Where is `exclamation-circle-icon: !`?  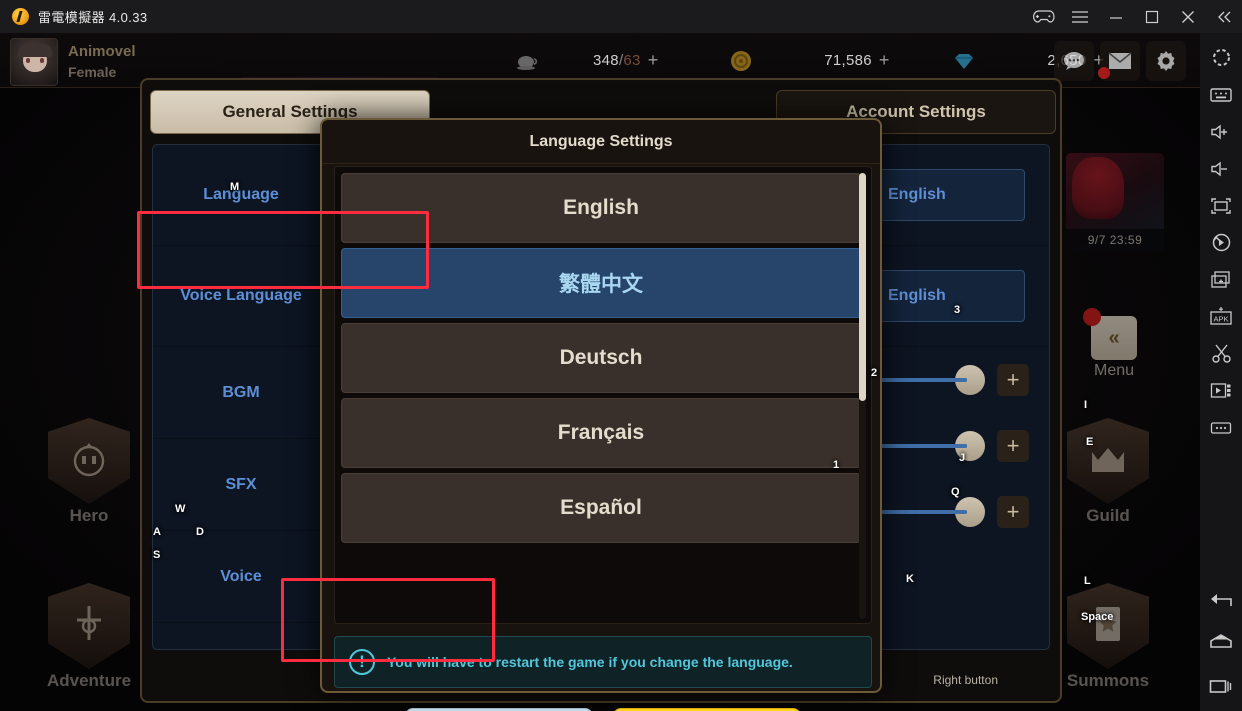 exclamation-circle-icon: ! is located at coordinates (362, 662).